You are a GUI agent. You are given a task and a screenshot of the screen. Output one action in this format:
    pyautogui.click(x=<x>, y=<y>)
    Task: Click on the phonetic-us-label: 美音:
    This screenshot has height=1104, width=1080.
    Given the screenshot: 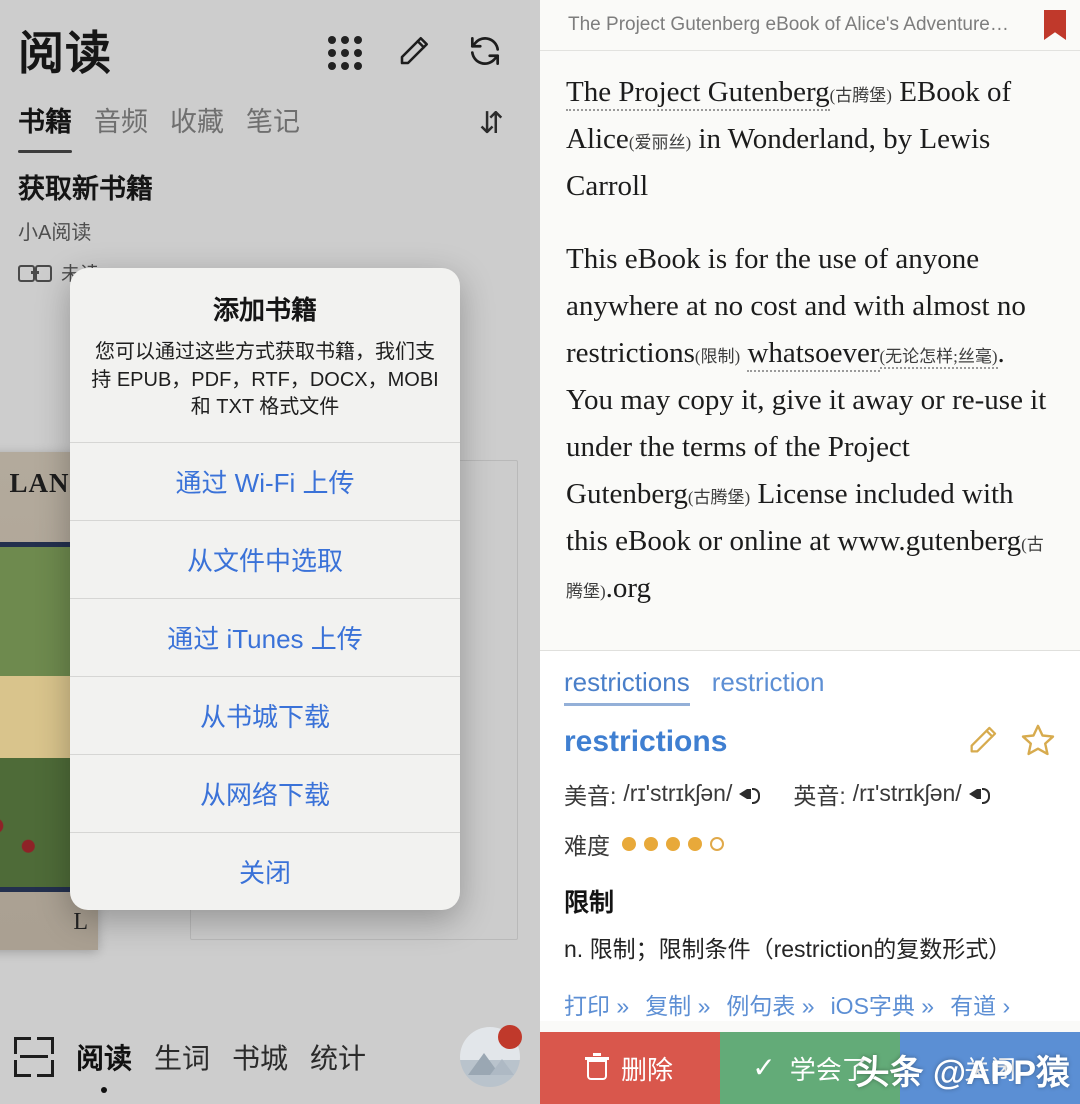 What is the action you would take?
    pyautogui.click(x=590, y=795)
    